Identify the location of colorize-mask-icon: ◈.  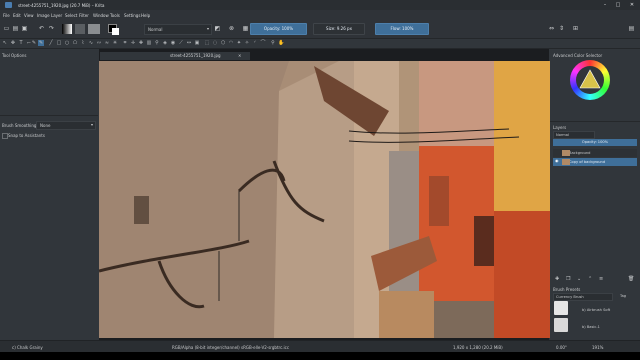
(165, 43).